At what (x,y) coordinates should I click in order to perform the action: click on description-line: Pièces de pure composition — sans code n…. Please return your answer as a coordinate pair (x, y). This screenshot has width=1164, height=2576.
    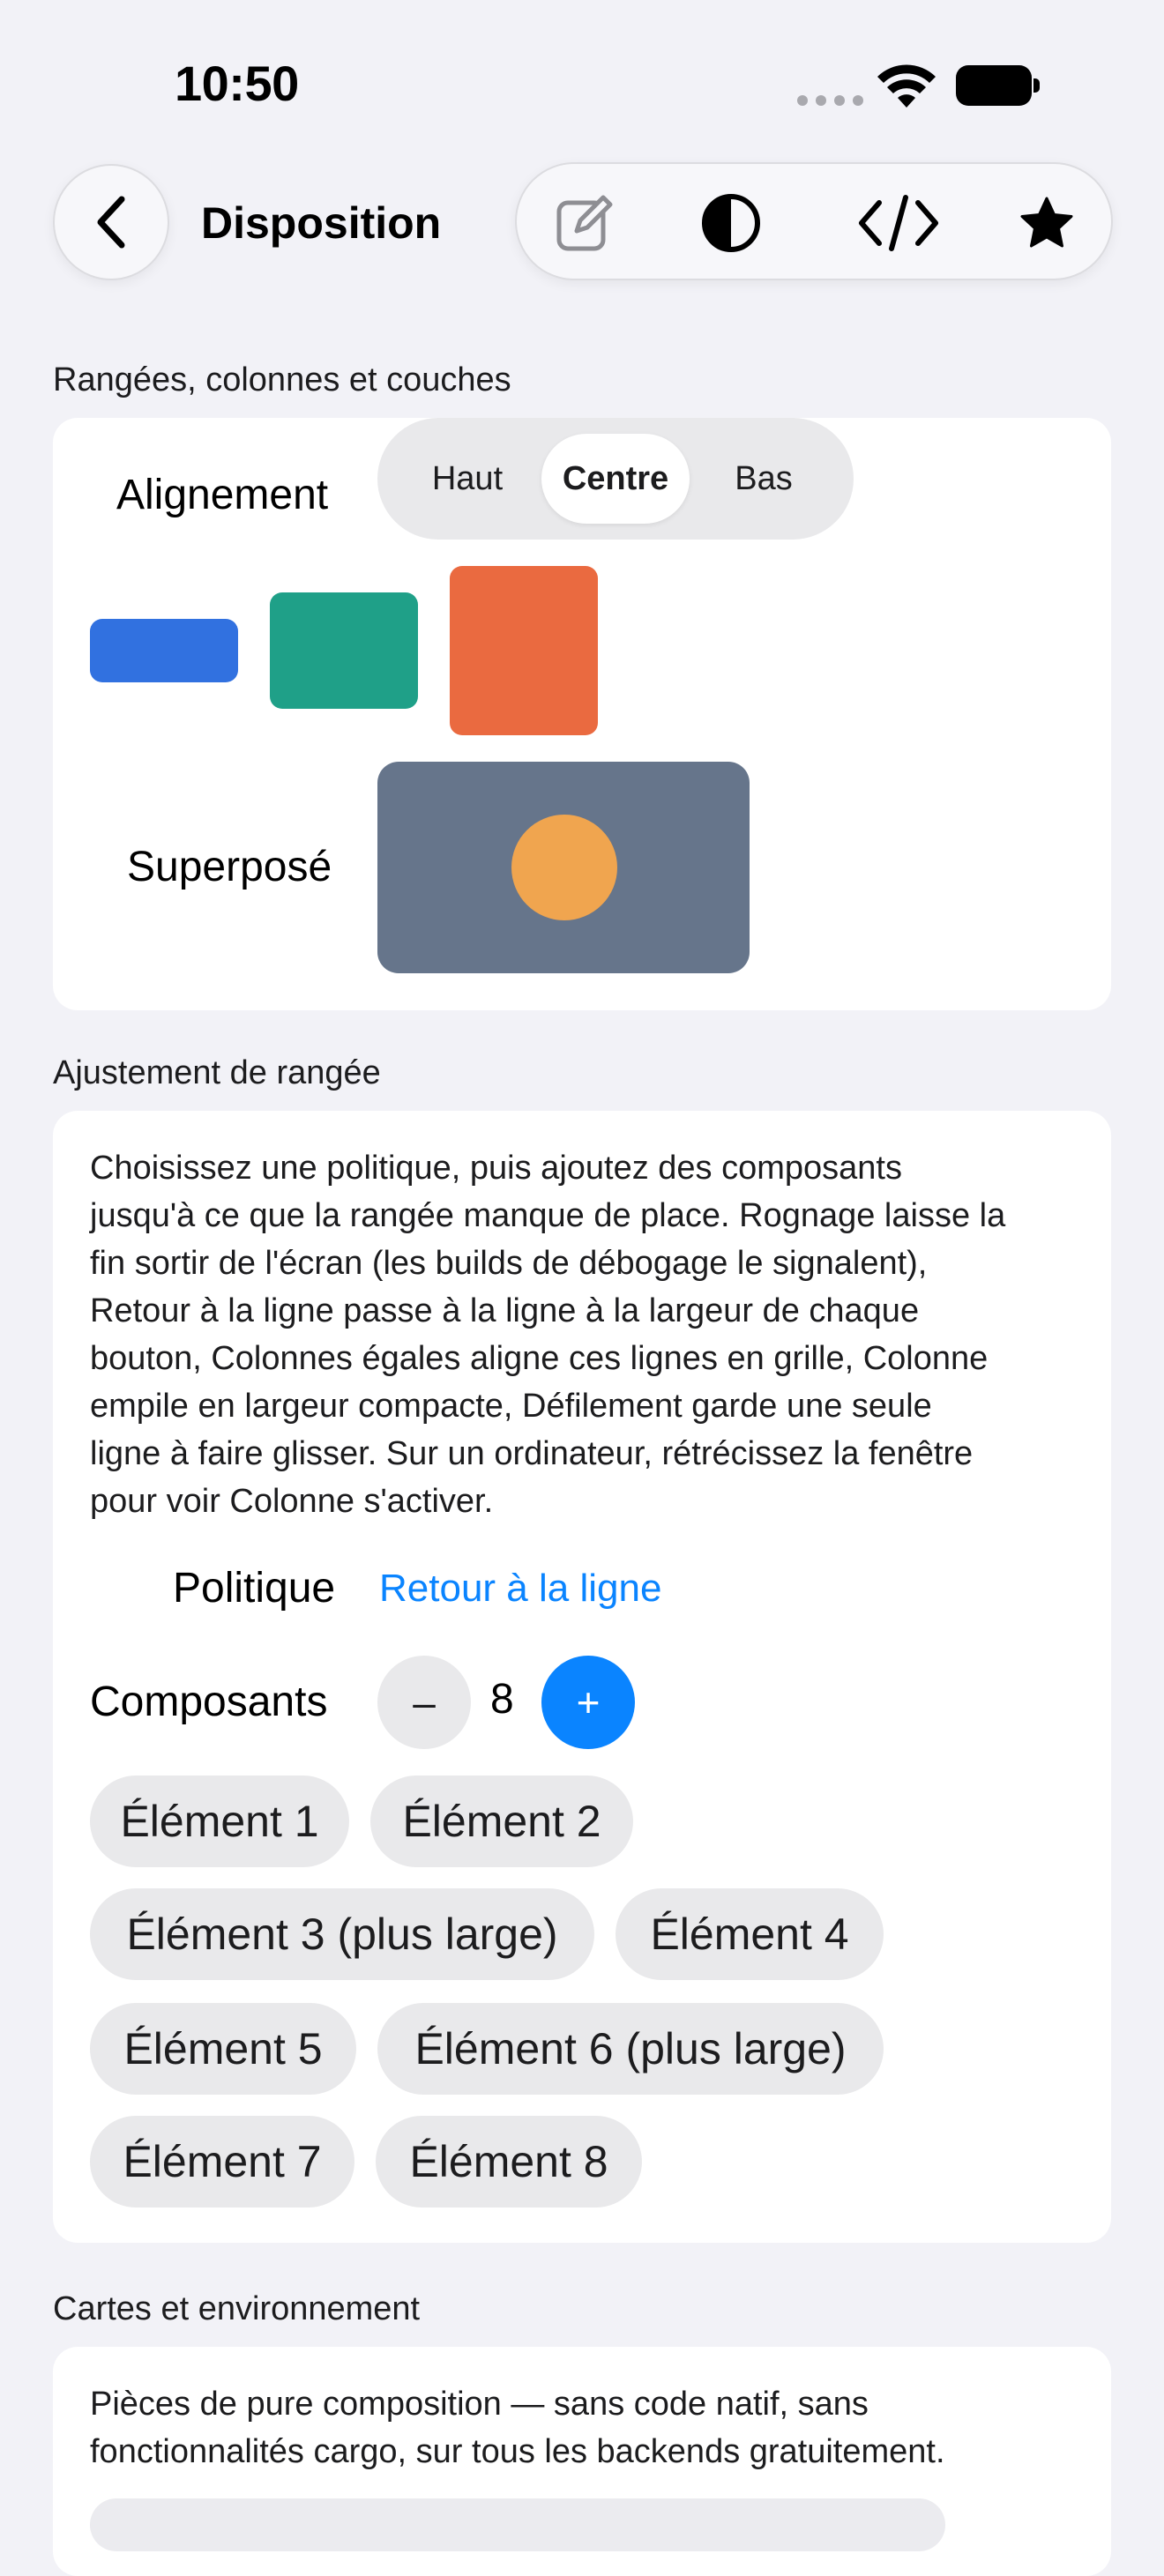
    Looking at the image, I should click on (480, 2404).